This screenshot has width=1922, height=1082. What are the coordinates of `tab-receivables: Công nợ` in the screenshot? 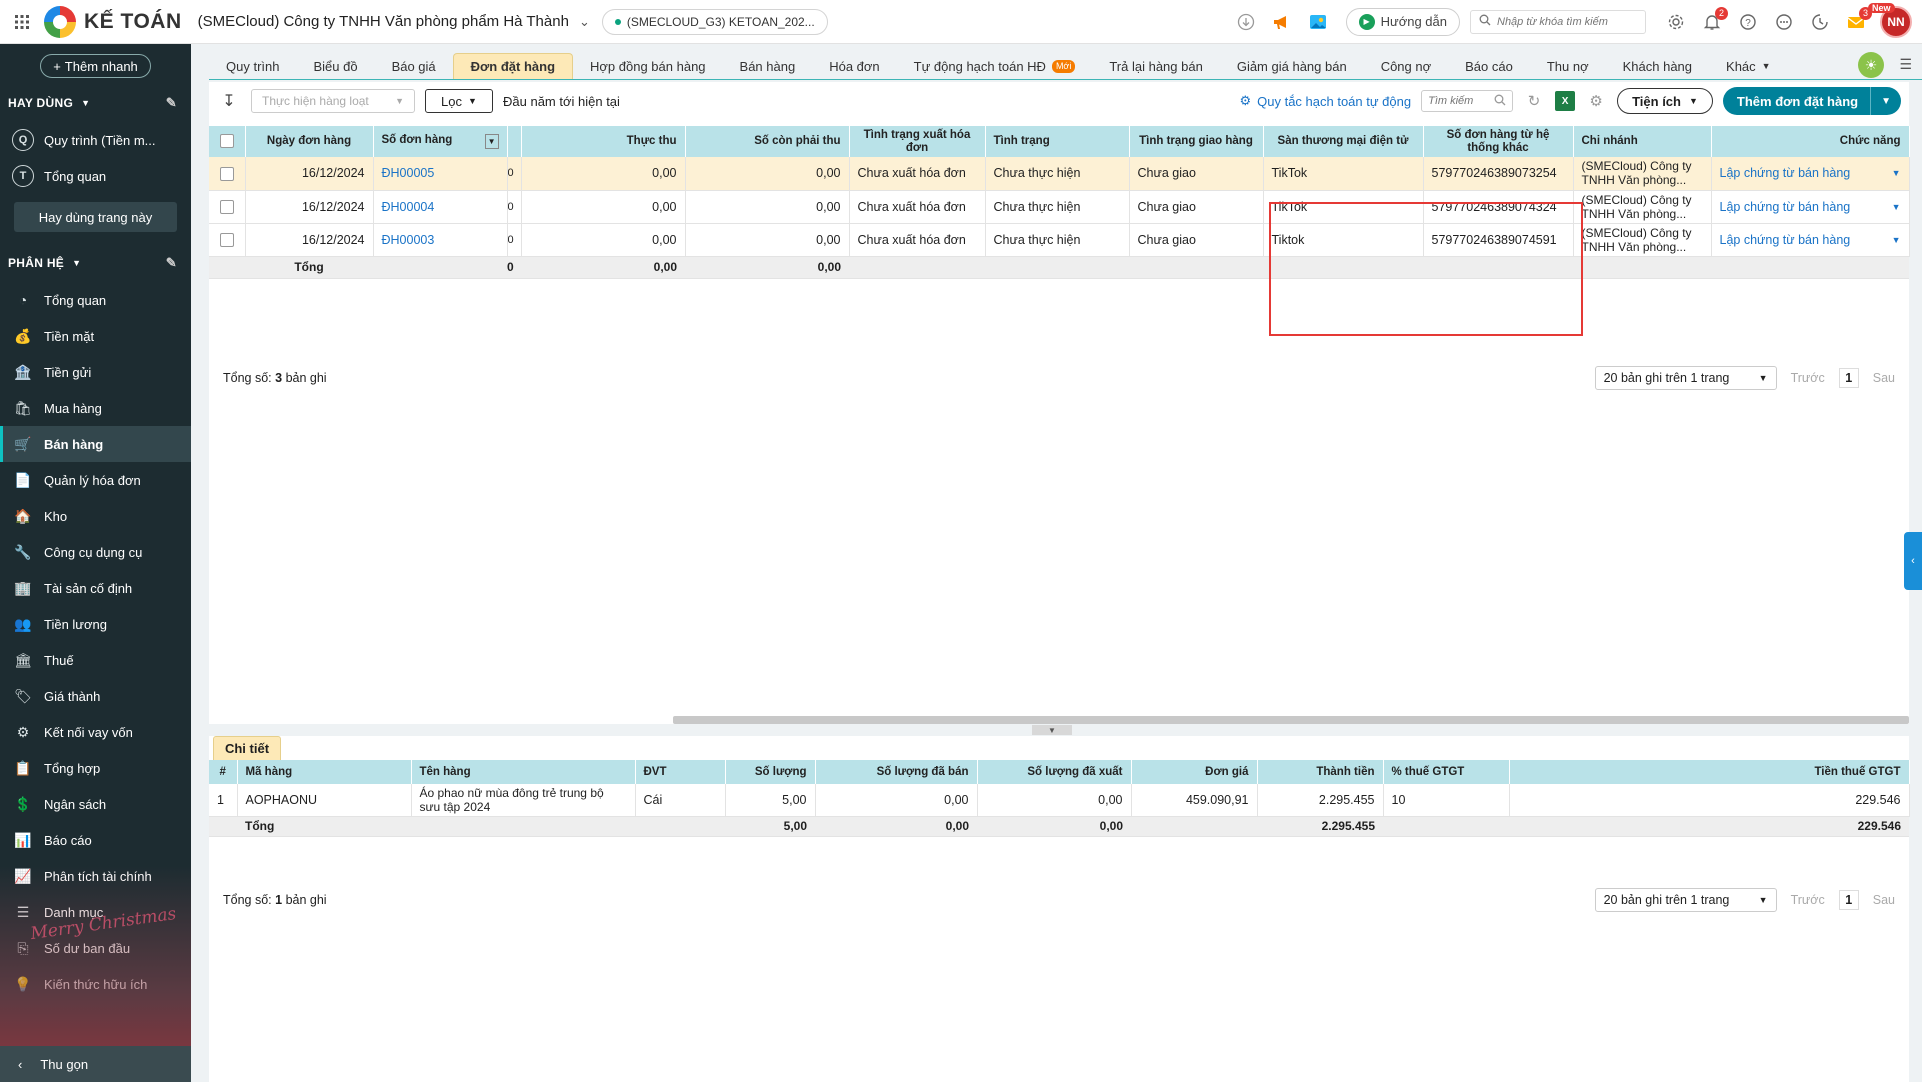 It's located at (1406, 66).